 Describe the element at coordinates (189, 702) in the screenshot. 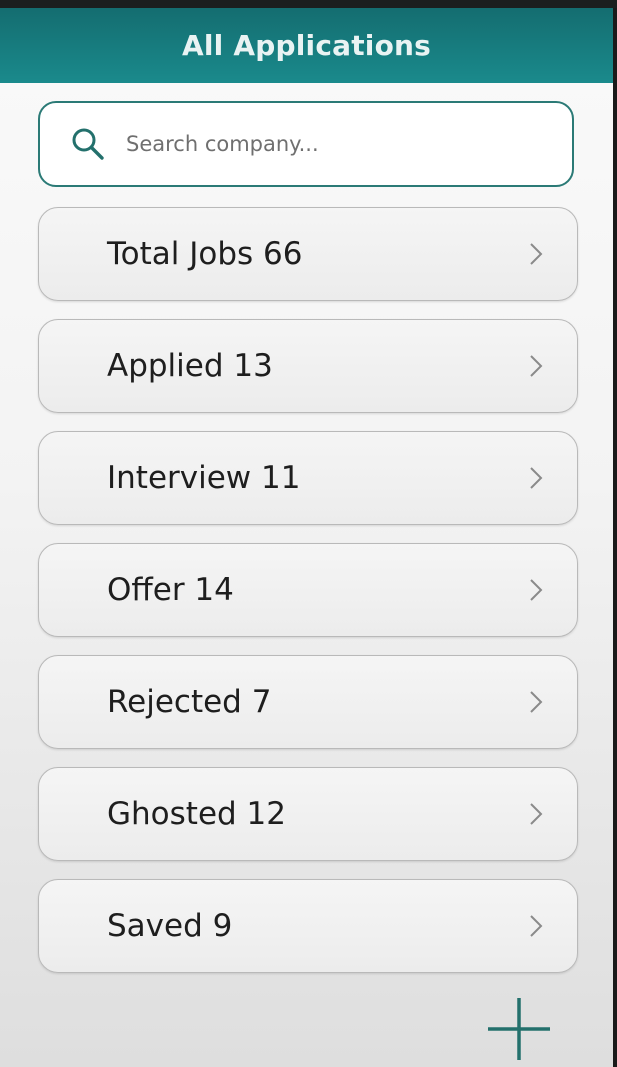

I see `list-item-label: Rejected 7` at that location.